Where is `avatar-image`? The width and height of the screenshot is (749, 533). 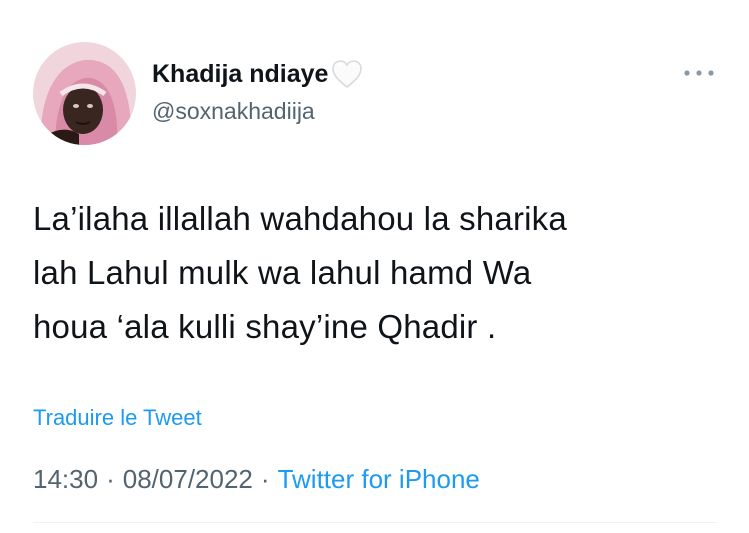
avatar-image is located at coordinates (84, 93).